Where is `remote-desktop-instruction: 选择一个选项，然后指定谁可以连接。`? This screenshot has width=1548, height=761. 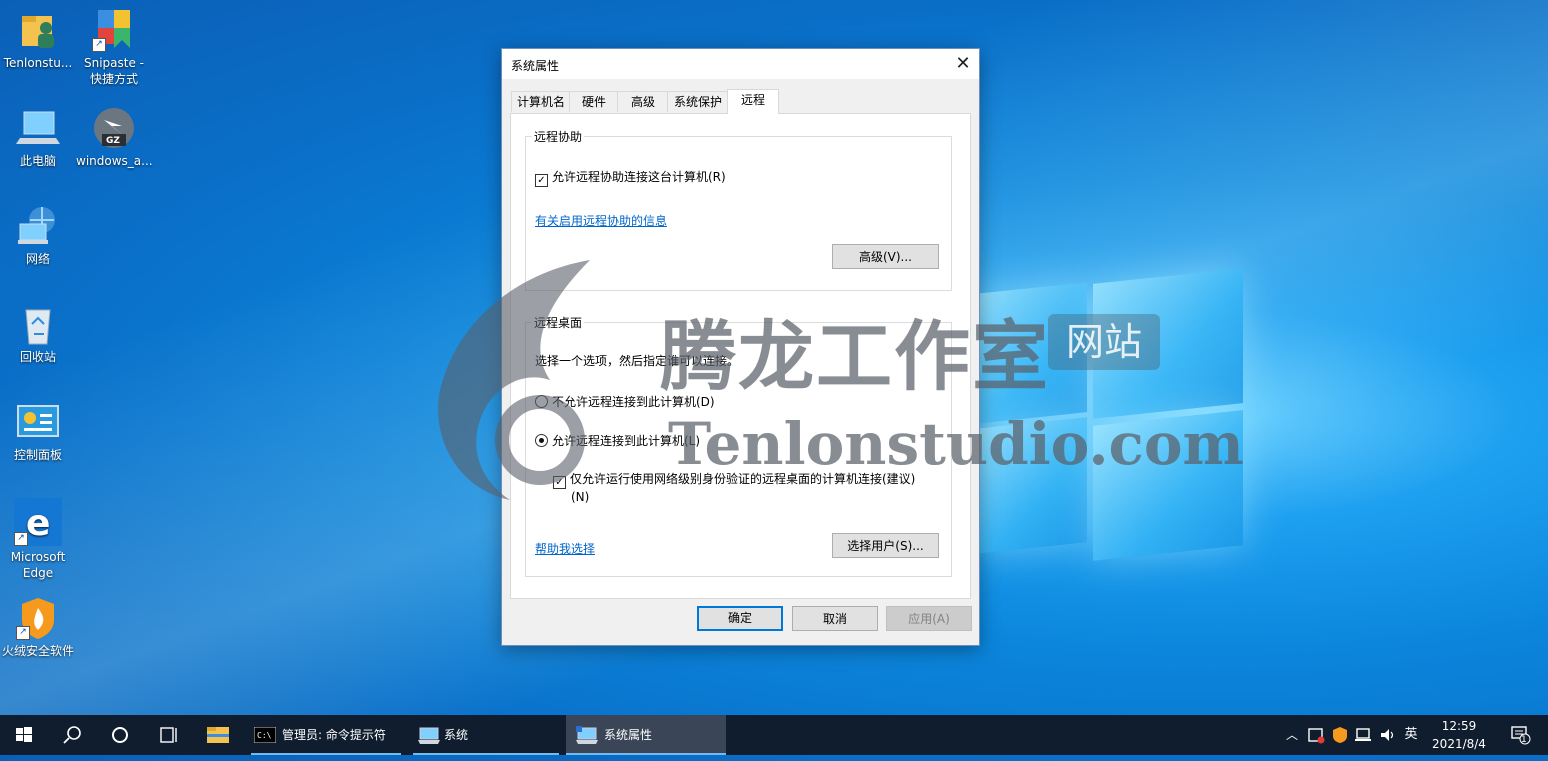
remote-desktop-instruction: 选择一个选项，然后指定谁可以连接。 is located at coordinates (637, 361).